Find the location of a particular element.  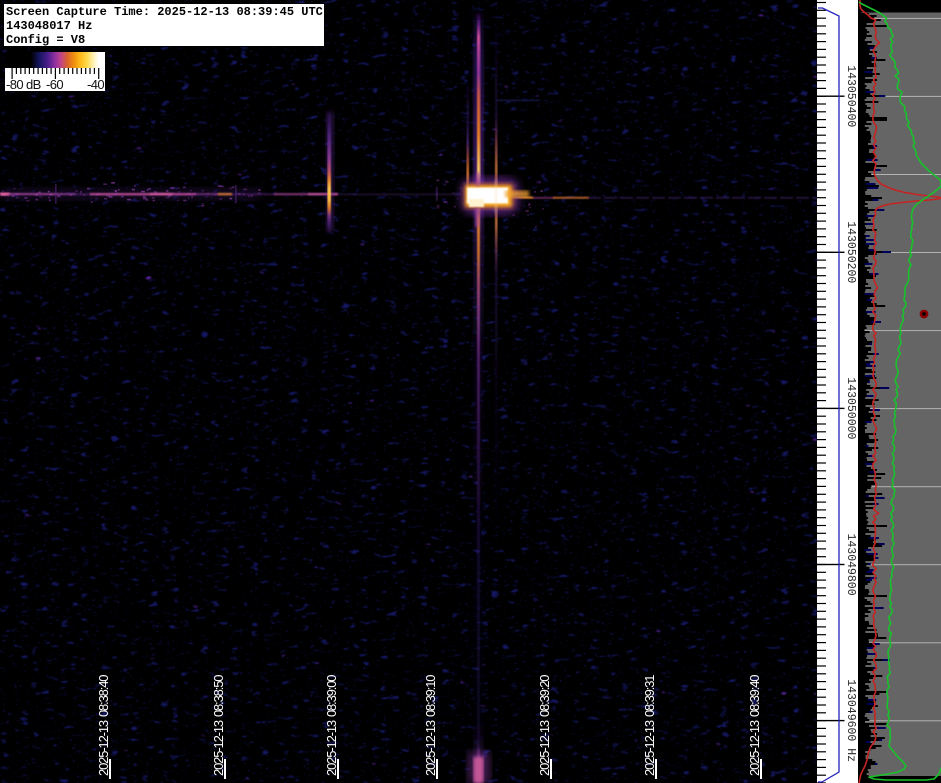

svg-text: 143049600 Hz is located at coordinates (850, 720).